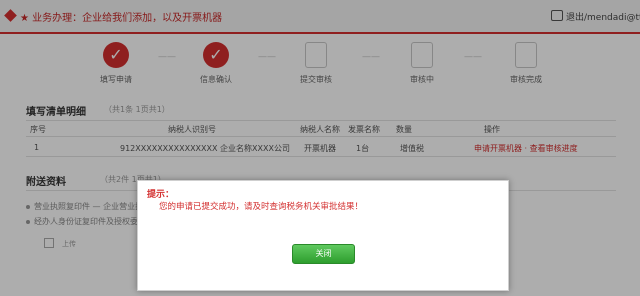 Image resolution: width=640 pixels, height=296 pixels. I want to click on dialog-message: 您的申请已提交成功，请及时查询税务机关审批结果！, so click(261, 207).